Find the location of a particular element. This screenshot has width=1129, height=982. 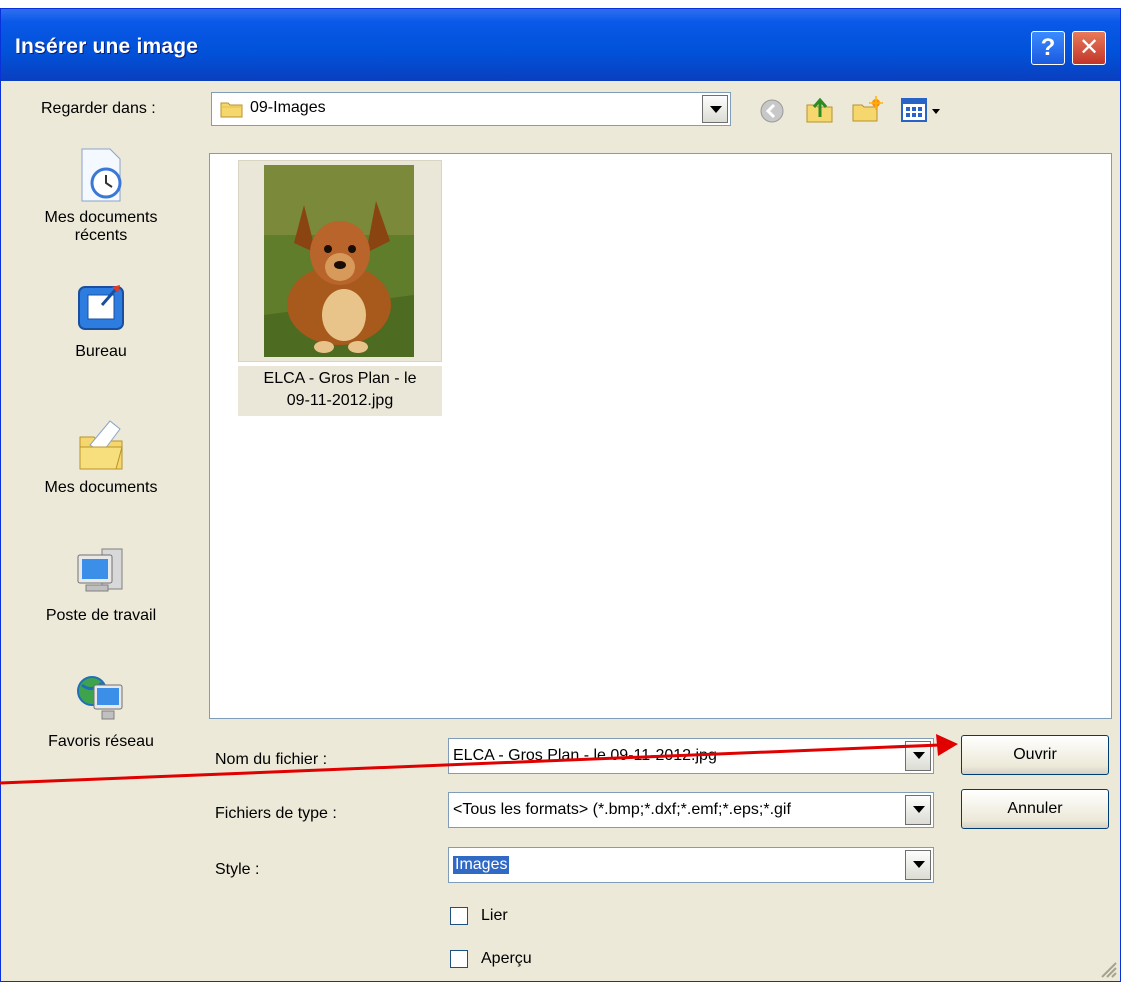

new-folder-icon is located at coordinates (867, 110).